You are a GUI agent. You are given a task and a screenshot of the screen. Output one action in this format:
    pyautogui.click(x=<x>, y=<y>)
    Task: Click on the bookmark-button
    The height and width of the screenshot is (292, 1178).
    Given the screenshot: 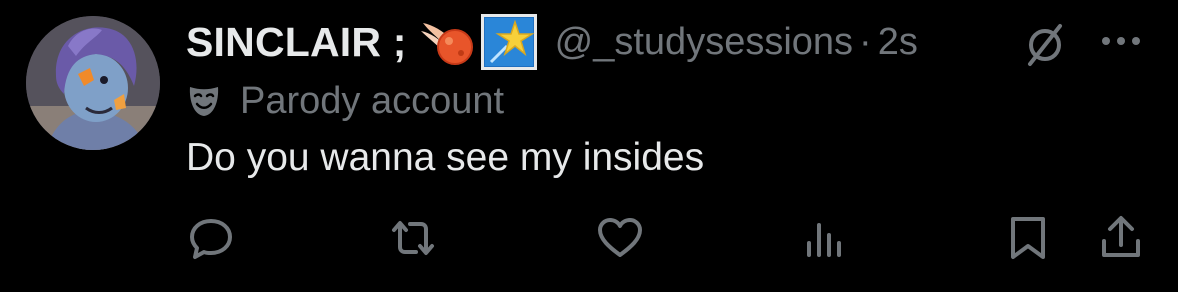 What is the action you would take?
    pyautogui.click(x=1028, y=238)
    